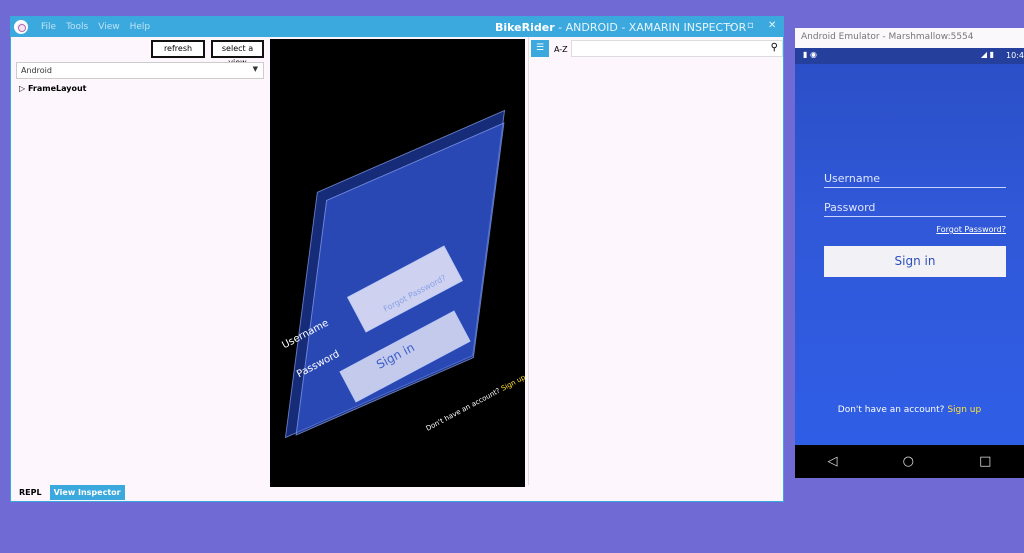 The image size is (1024, 553). I want to click on 3d-account-text: Don't have an account?, so click(463, 409).